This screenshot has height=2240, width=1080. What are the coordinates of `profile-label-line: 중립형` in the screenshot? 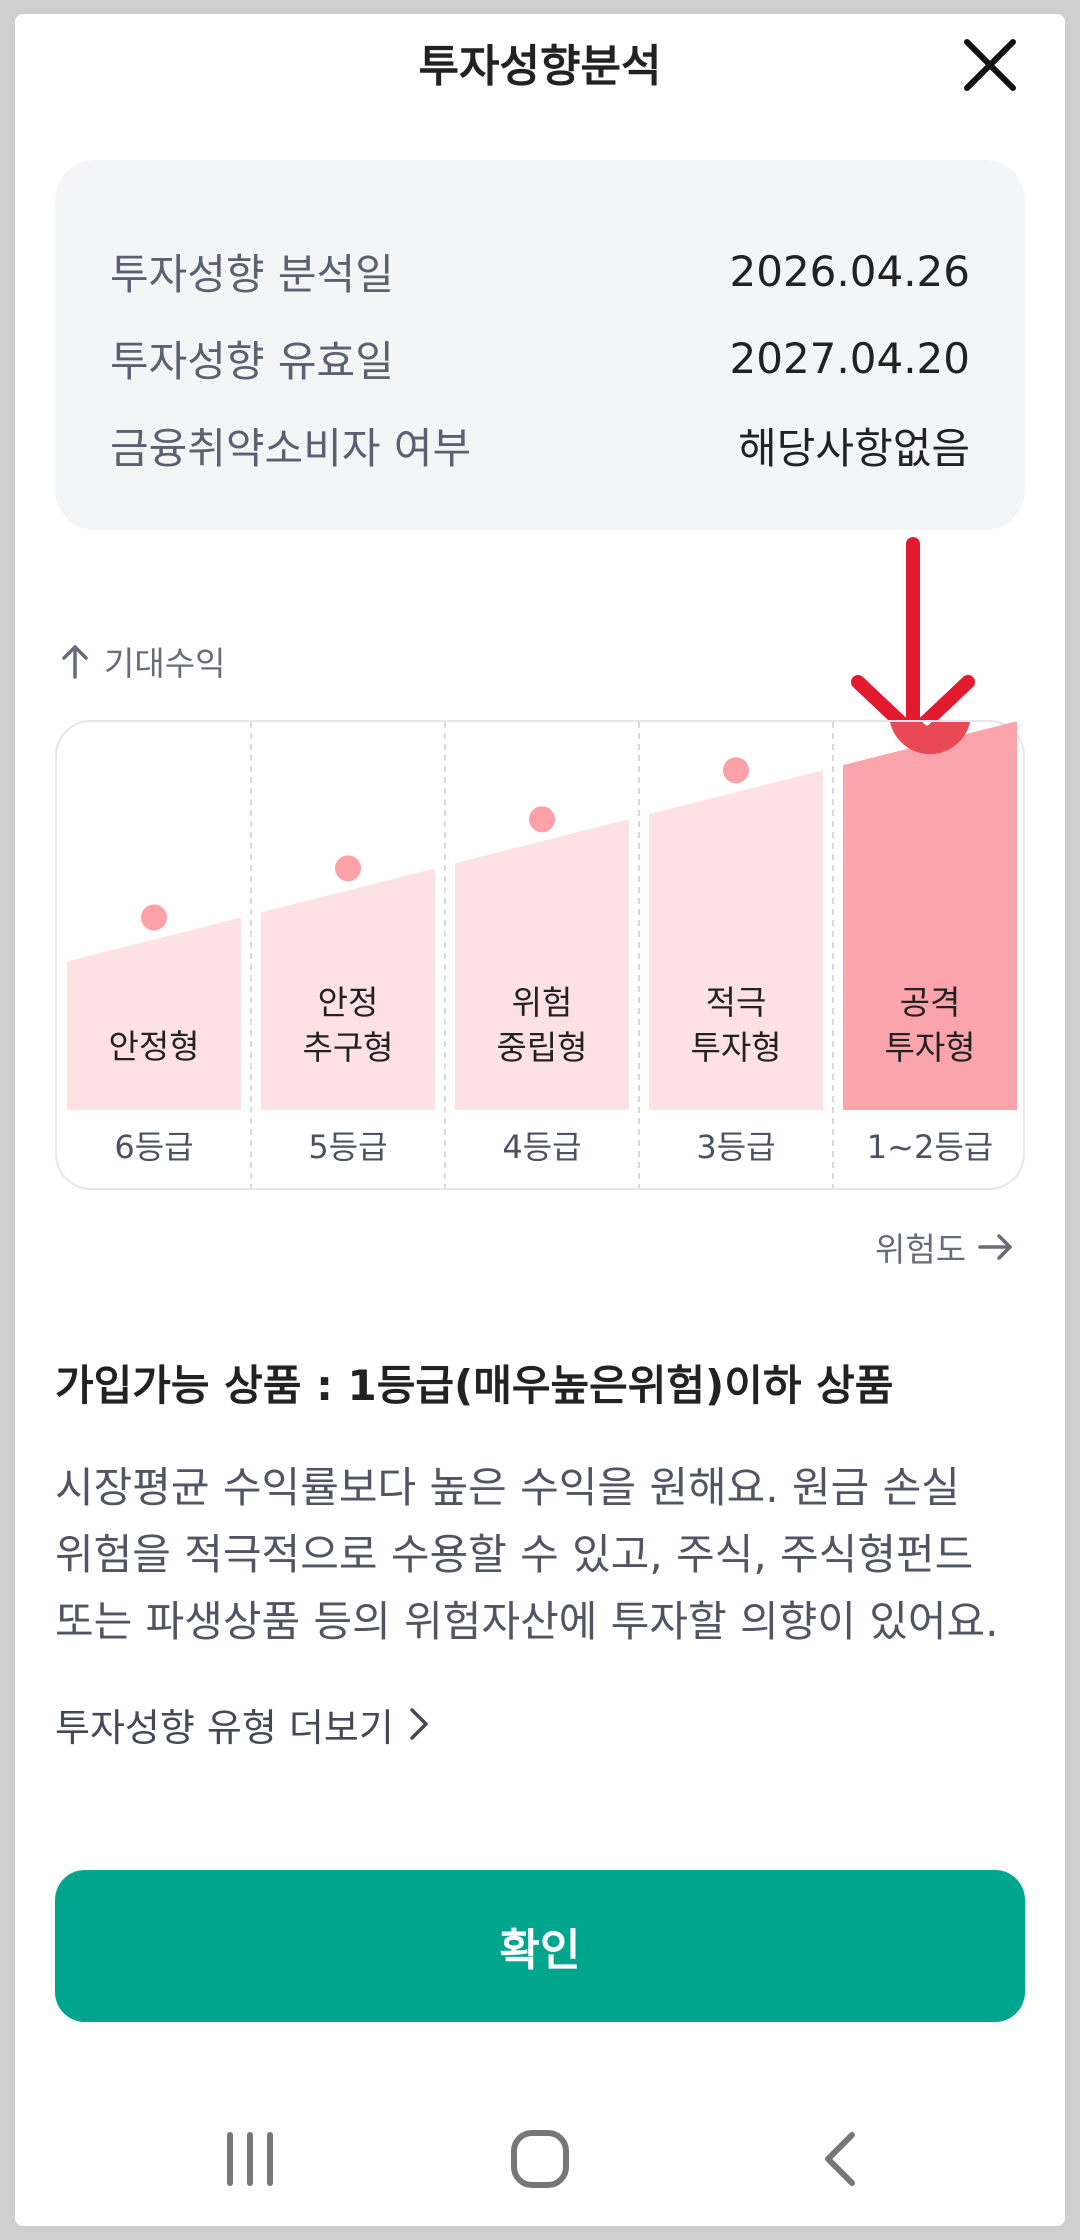 It's located at (542, 1047).